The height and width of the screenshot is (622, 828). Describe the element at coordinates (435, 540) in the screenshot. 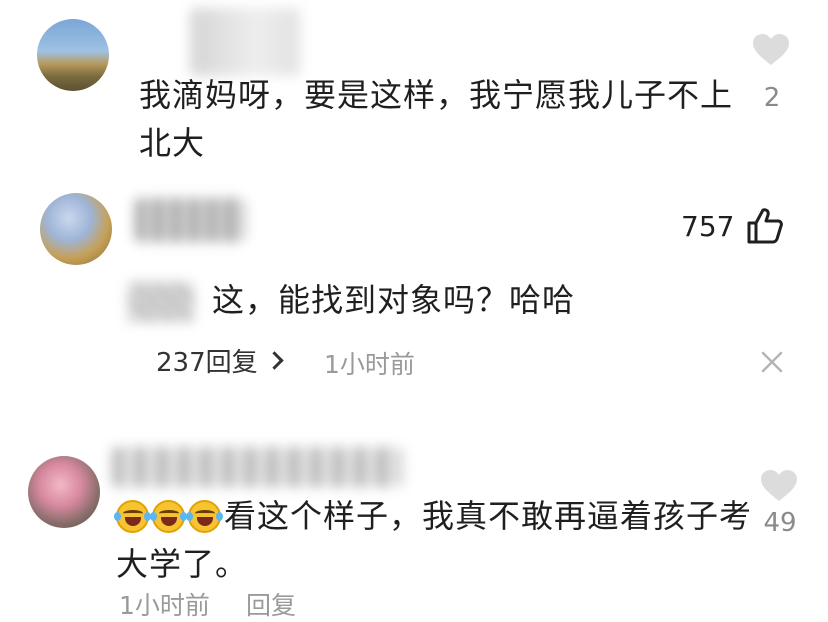

I see `comment-text-block: 看这个样子，我真不敢再逼着孩子考大学了。` at that location.